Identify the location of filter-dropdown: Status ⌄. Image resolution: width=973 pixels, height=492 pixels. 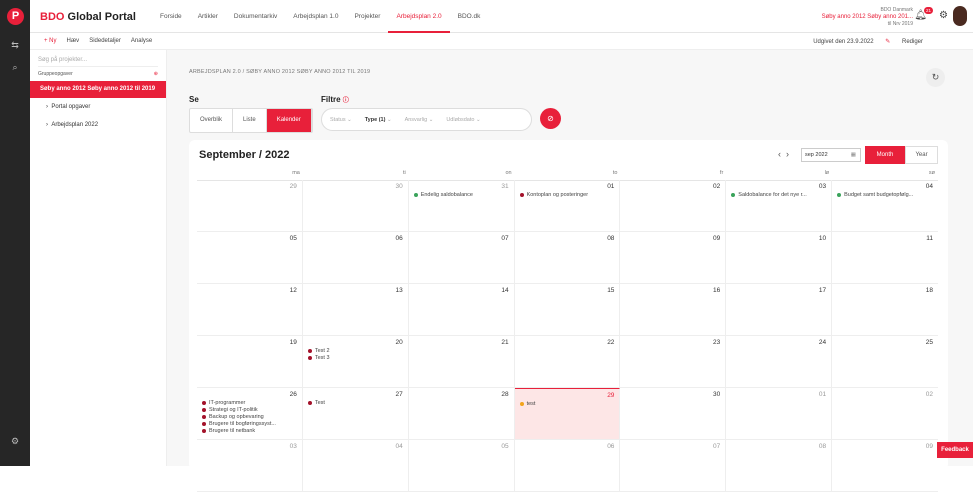
(341, 120).